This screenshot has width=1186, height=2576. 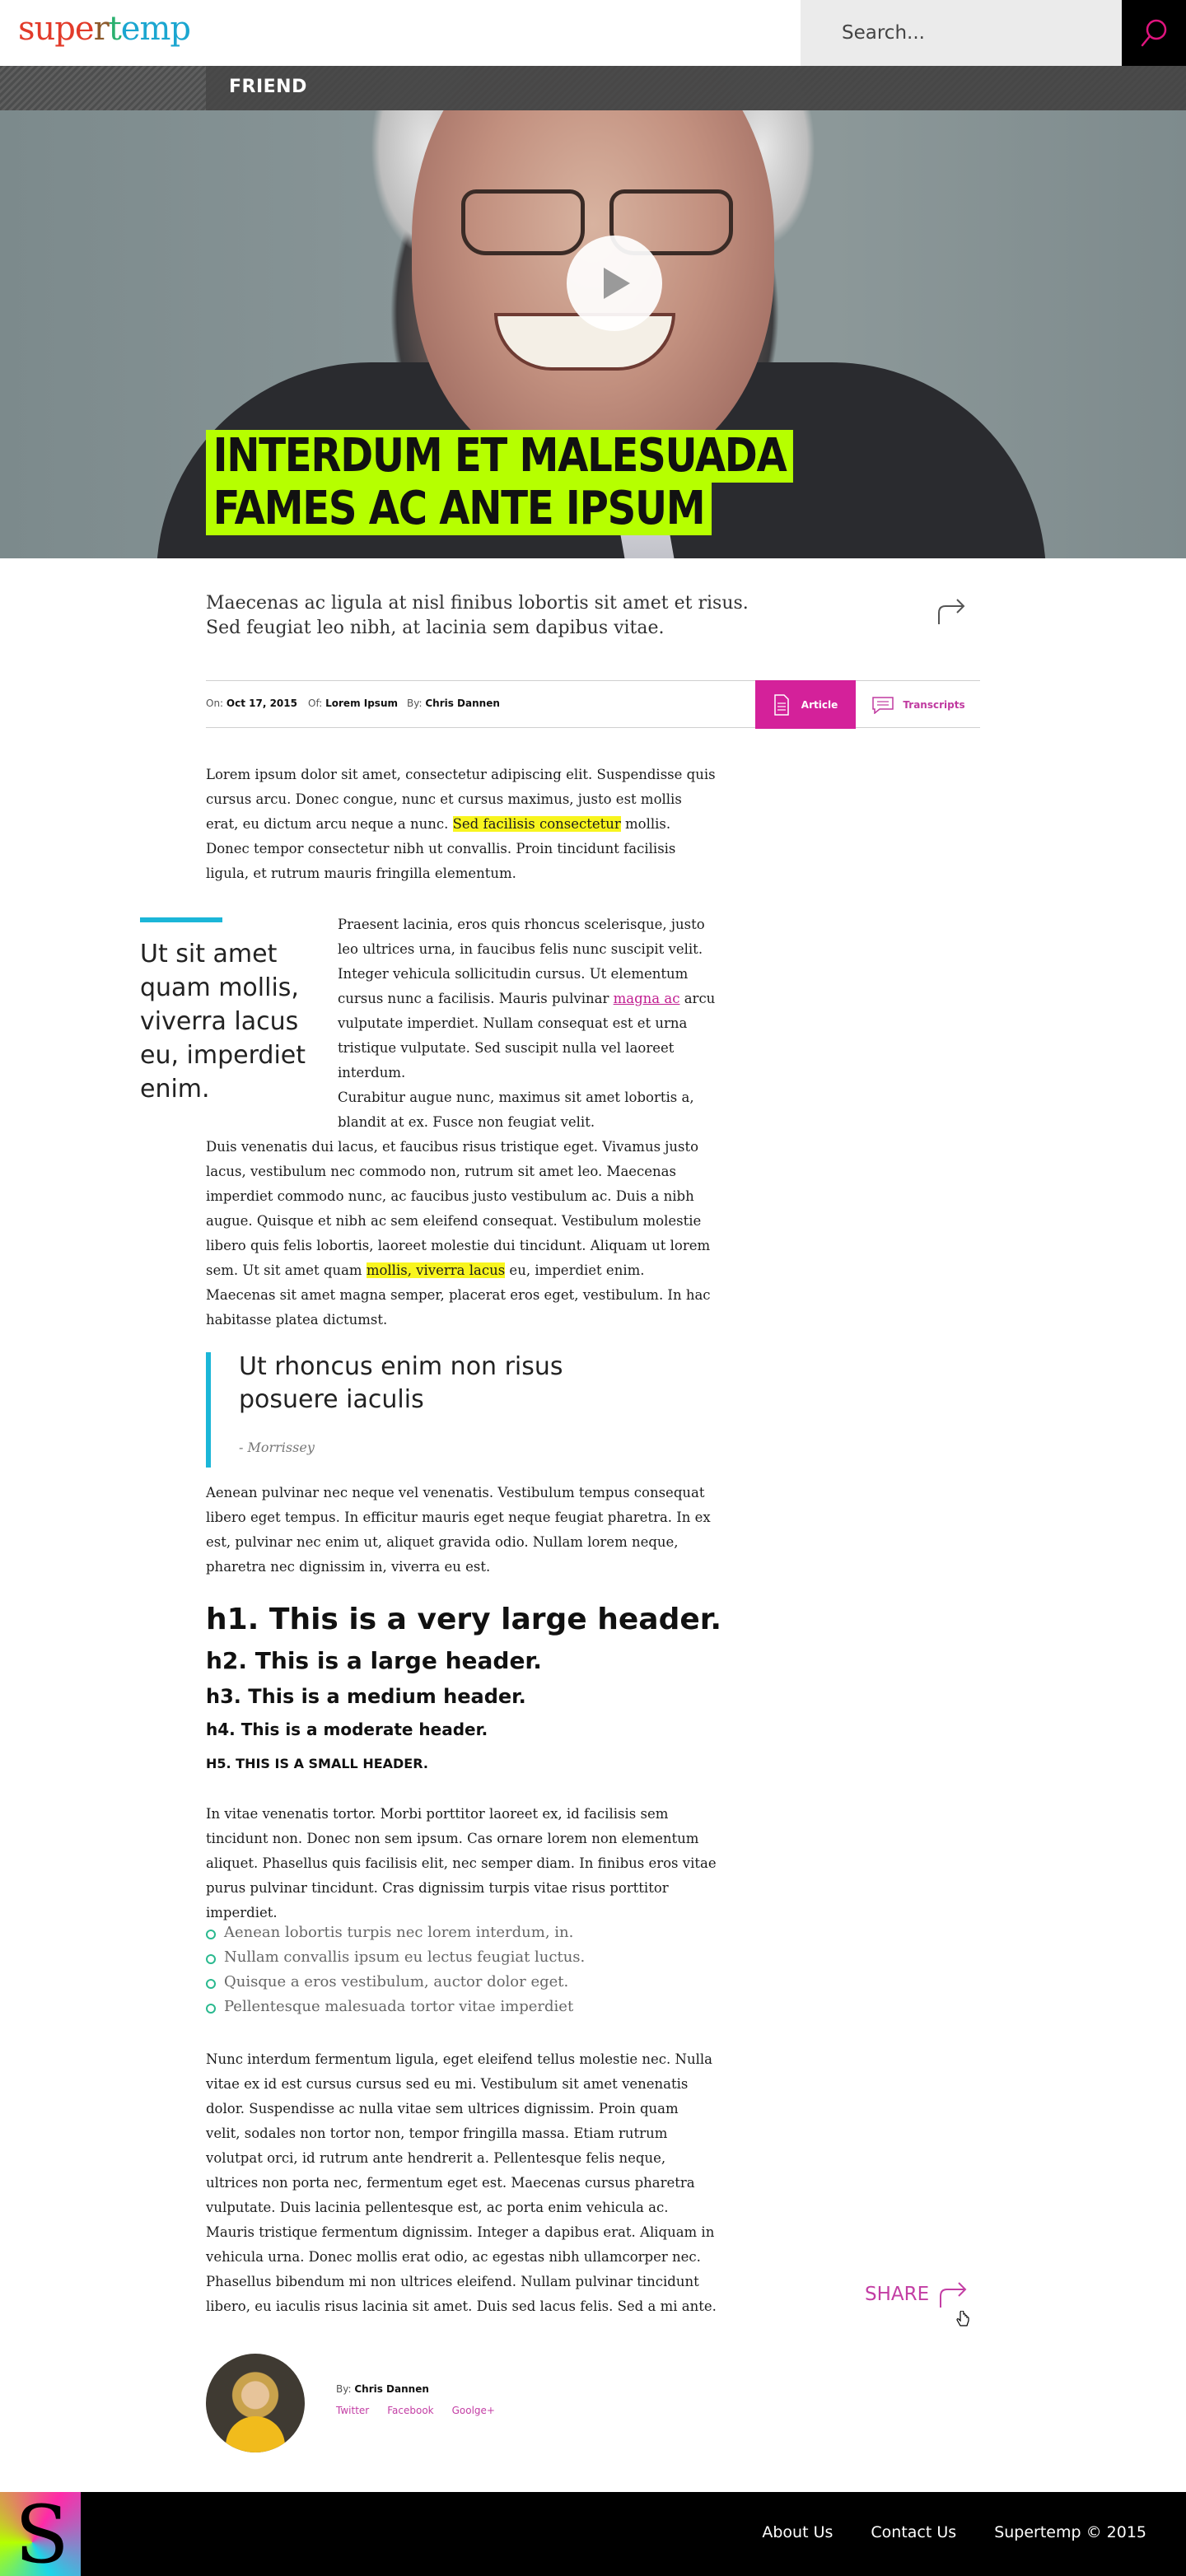 I want to click on author-social-links: Twitter Facebook Goolge+, so click(x=415, y=2410).